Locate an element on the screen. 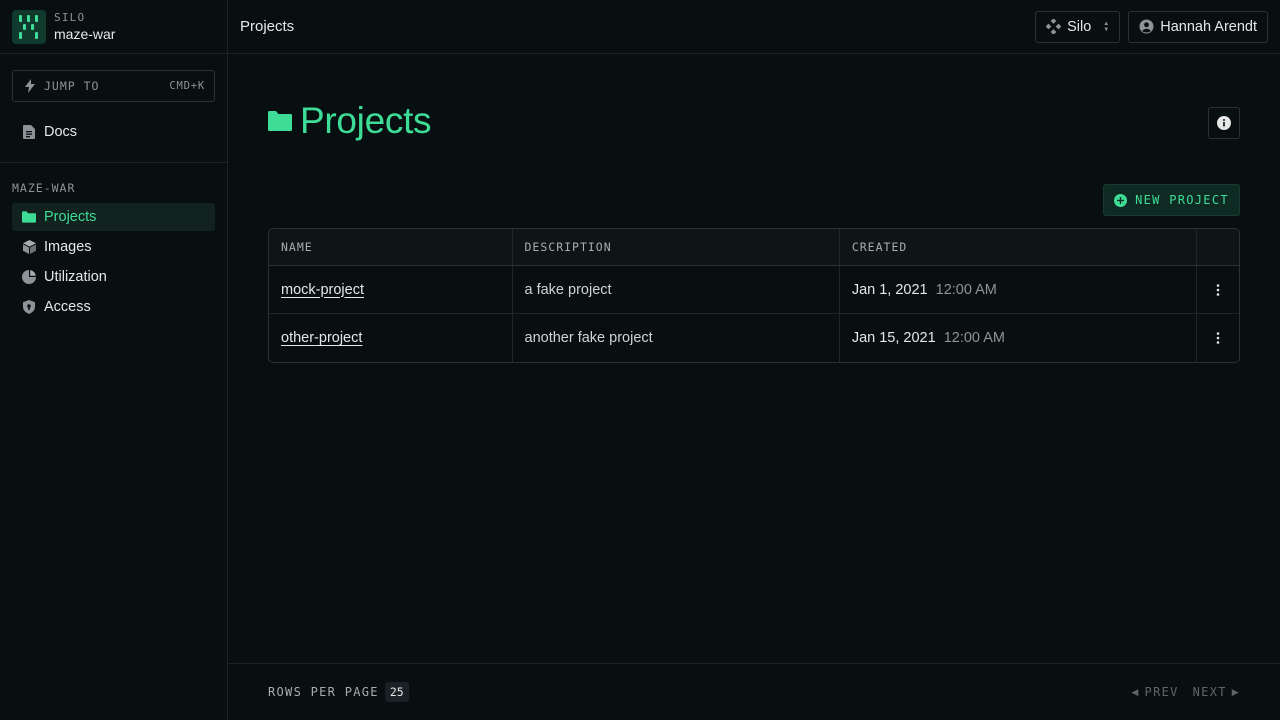 This screenshot has width=1280, height=720. info-icon is located at coordinates (1224, 123).